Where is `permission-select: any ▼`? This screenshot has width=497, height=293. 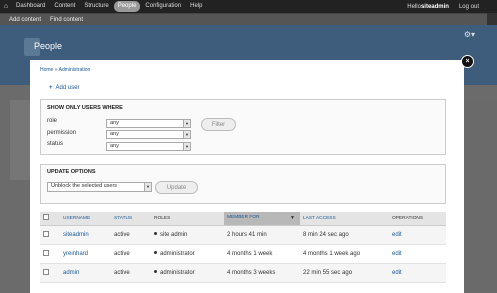 permission-select: any ▼ is located at coordinates (148, 134).